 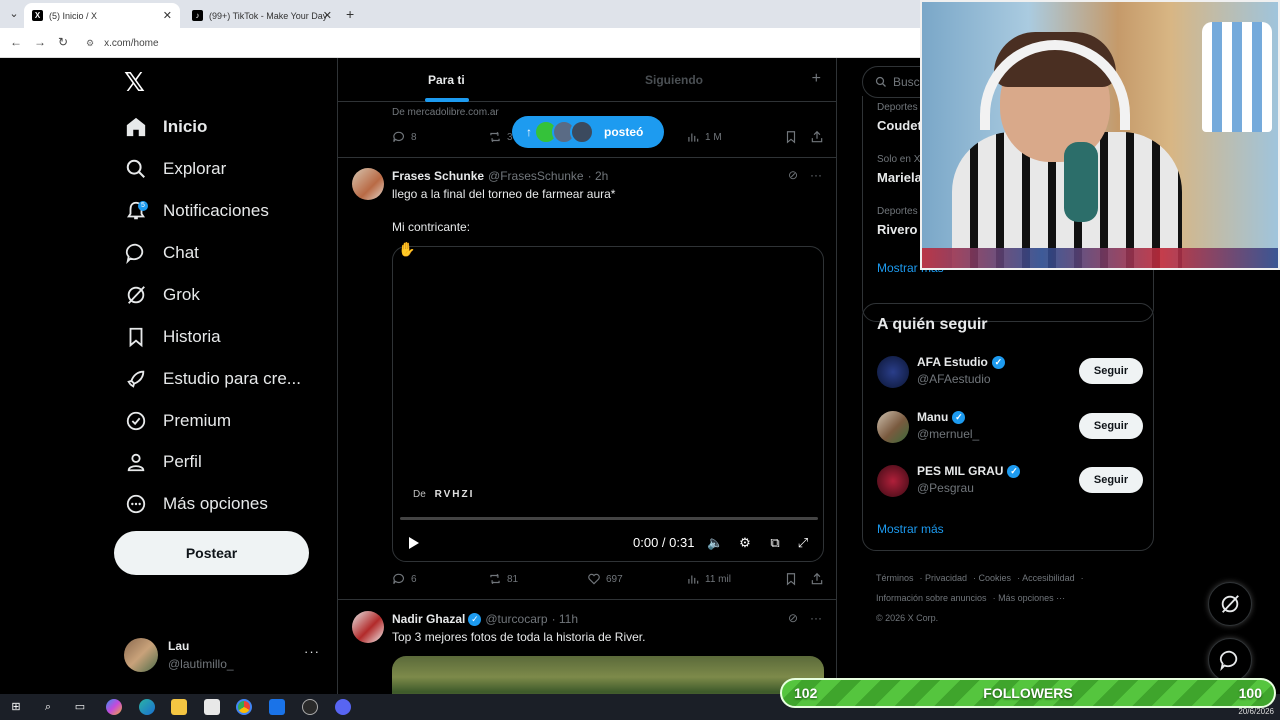 What do you see at coordinates (775, 543) in the screenshot?
I see `pip-icon: ⧉` at bounding box center [775, 543].